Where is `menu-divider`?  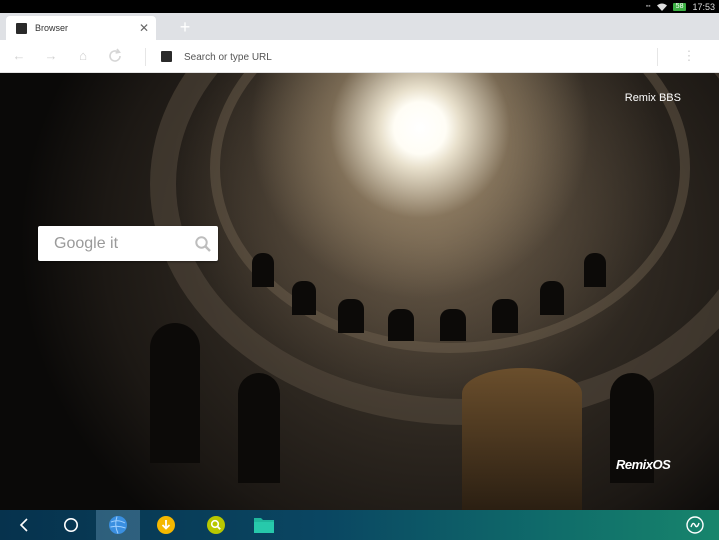 menu-divider is located at coordinates (657, 57).